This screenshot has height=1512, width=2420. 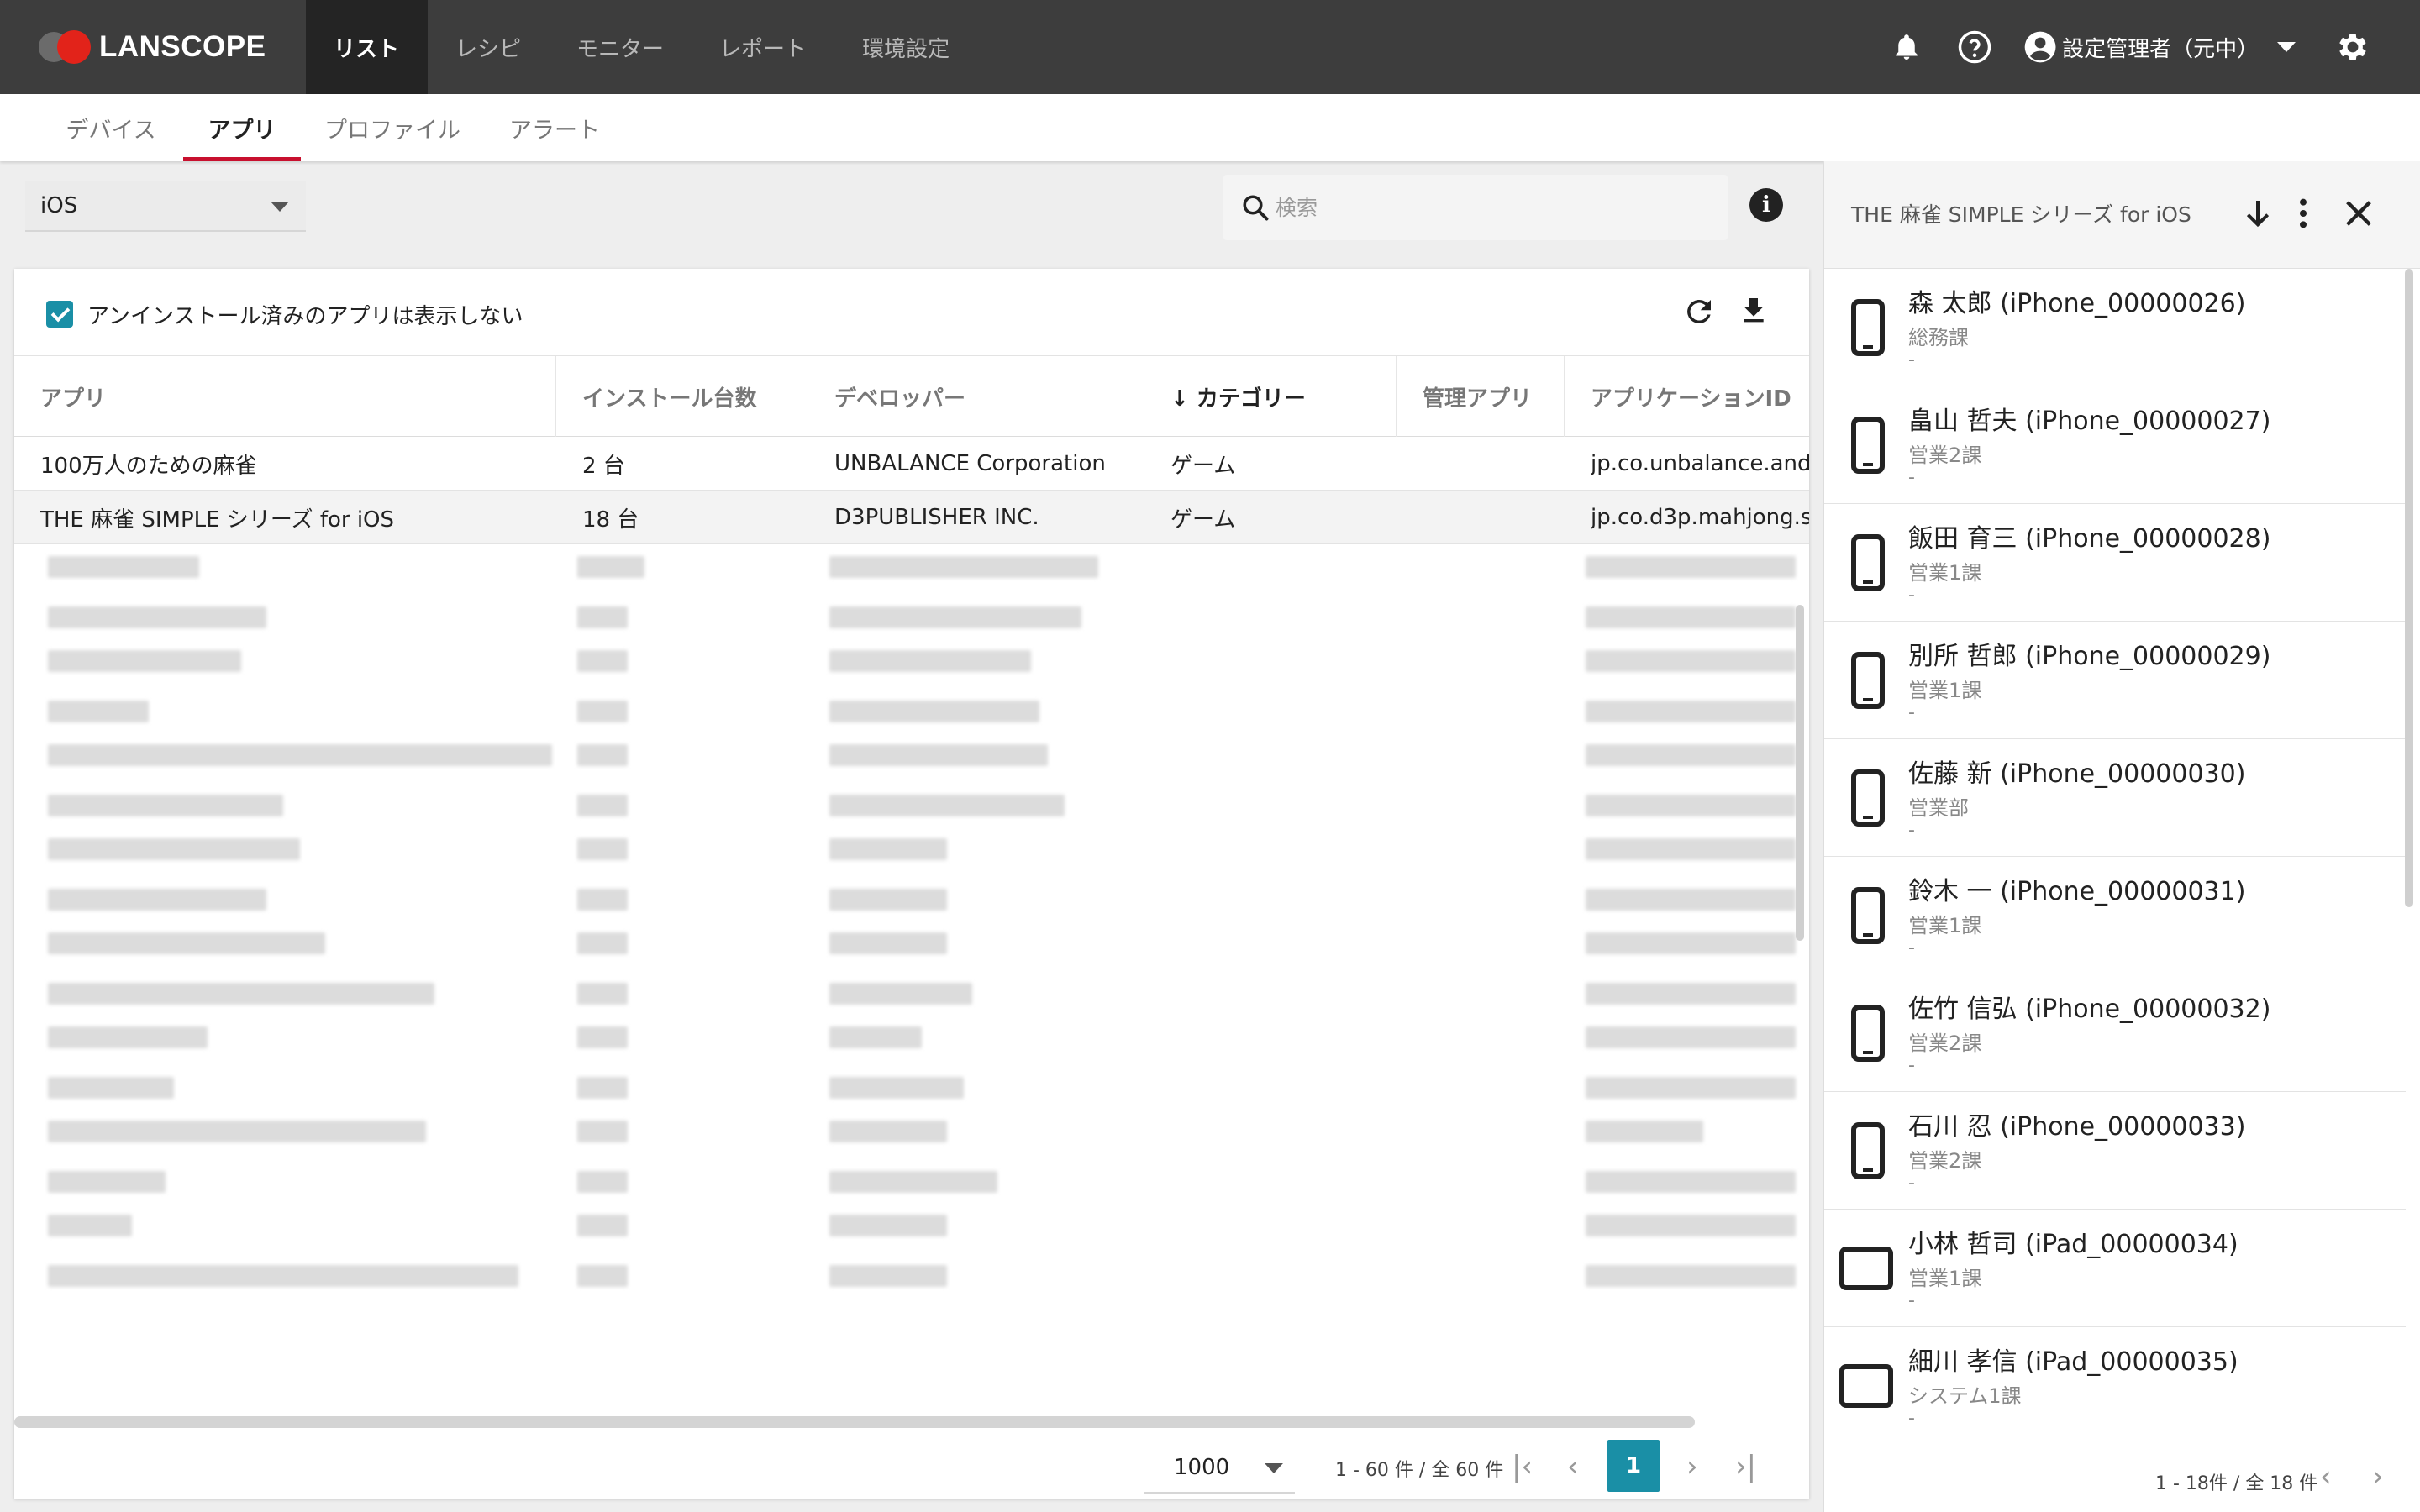 What do you see at coordinates (1800, 773) in the screenshot?
I see `table-vertical-scrollbar` at bounding box center [1800, 773].